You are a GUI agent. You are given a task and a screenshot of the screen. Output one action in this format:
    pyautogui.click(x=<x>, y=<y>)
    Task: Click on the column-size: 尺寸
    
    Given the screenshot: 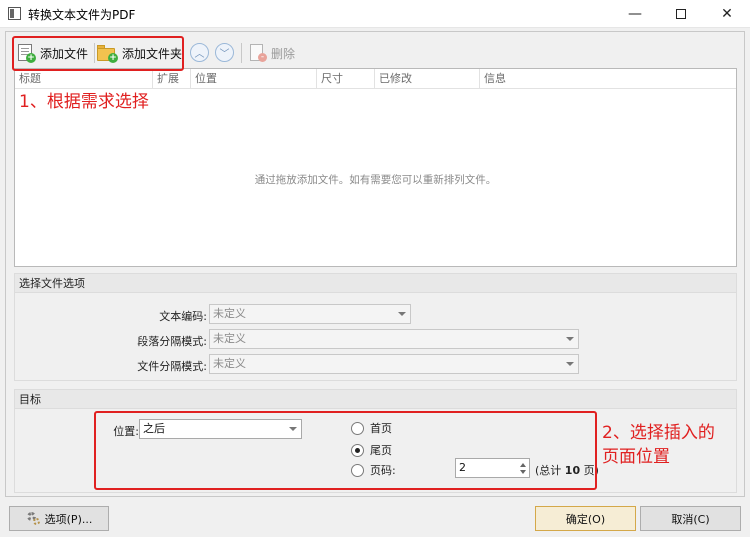 What is the action you would take?
    pyautogui.click(x=346, y=79)
    